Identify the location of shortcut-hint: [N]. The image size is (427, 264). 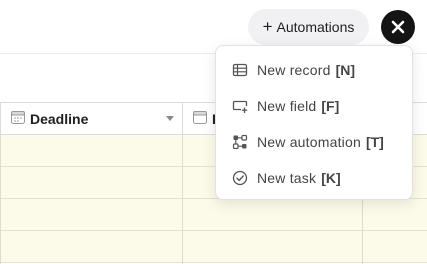
(345, 70).